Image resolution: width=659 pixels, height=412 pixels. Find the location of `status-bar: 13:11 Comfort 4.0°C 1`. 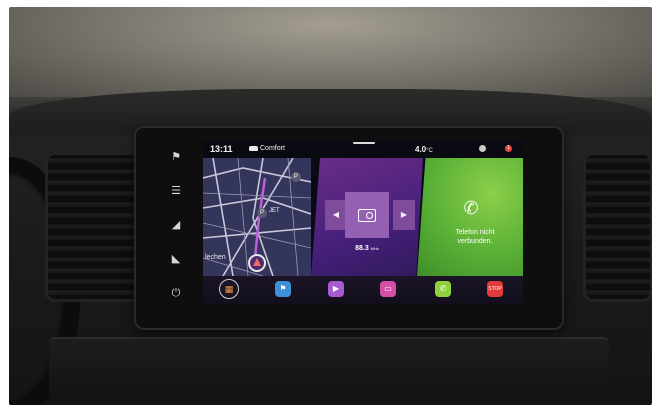

status-bar: 13:11 Comfort 4.0°C 1 is located at coordinates (363, 149).